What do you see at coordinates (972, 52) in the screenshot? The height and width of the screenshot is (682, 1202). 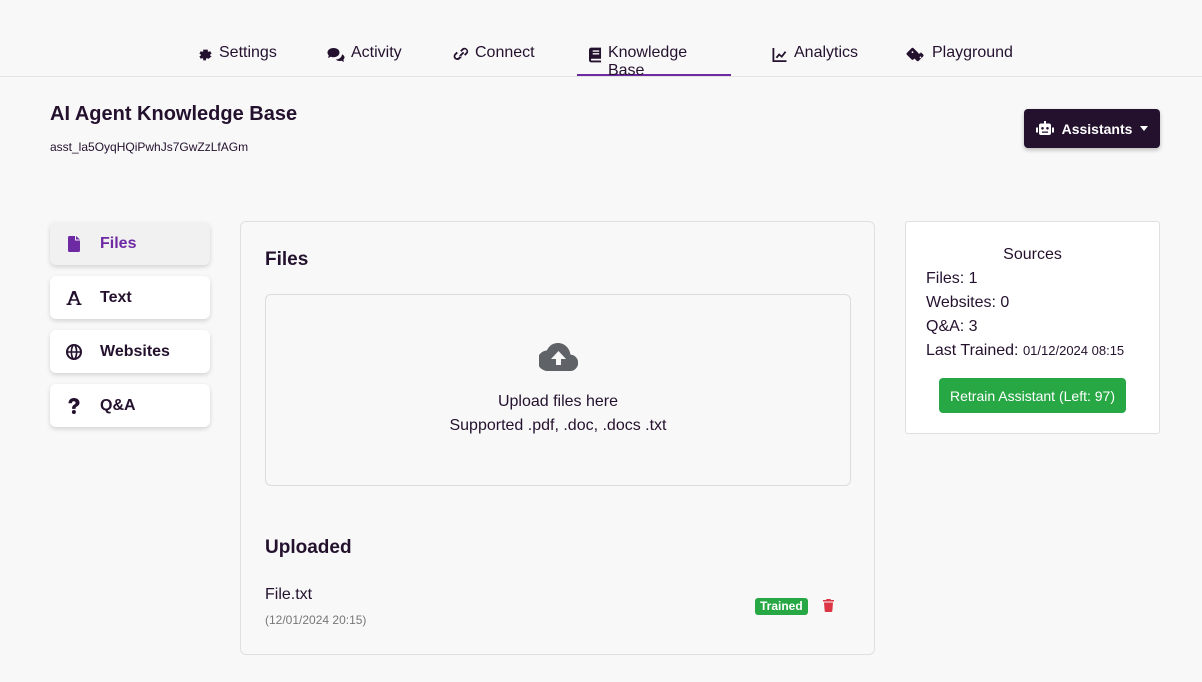 I see `tab-label: Playground` at bounding box center [972, 52].